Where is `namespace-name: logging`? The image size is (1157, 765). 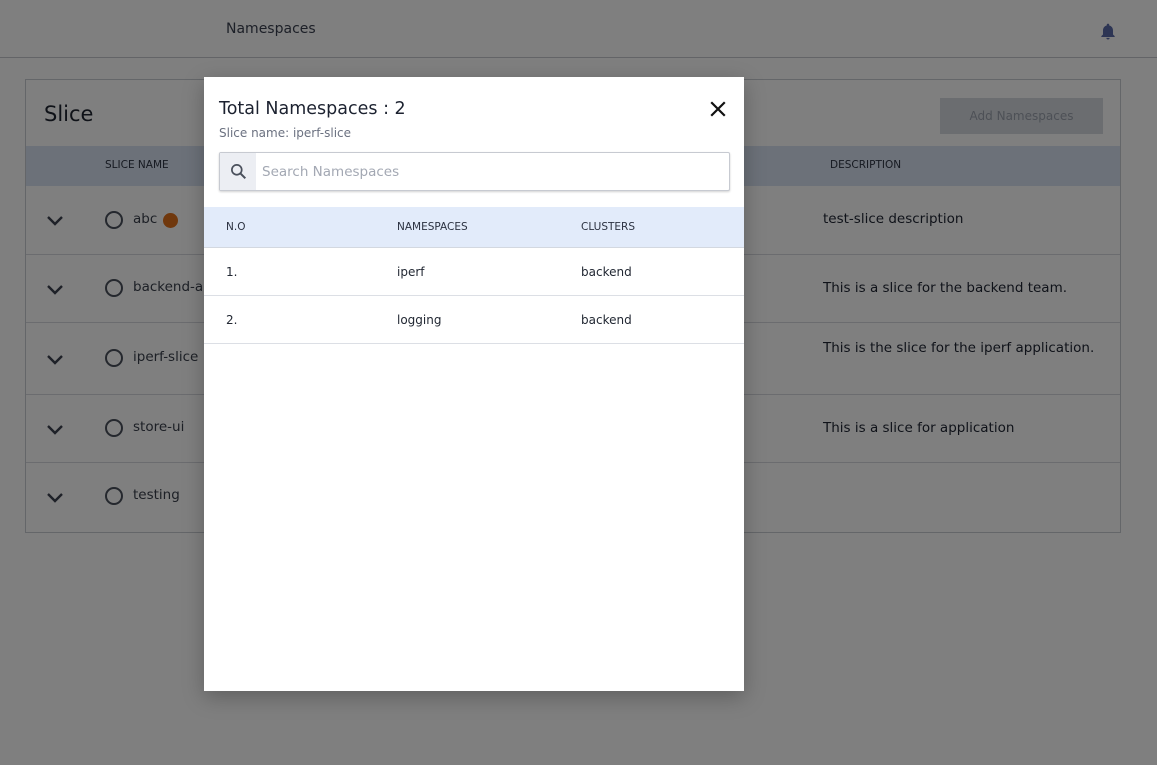 namespace-name: logging is located at coordinates (419, 320).